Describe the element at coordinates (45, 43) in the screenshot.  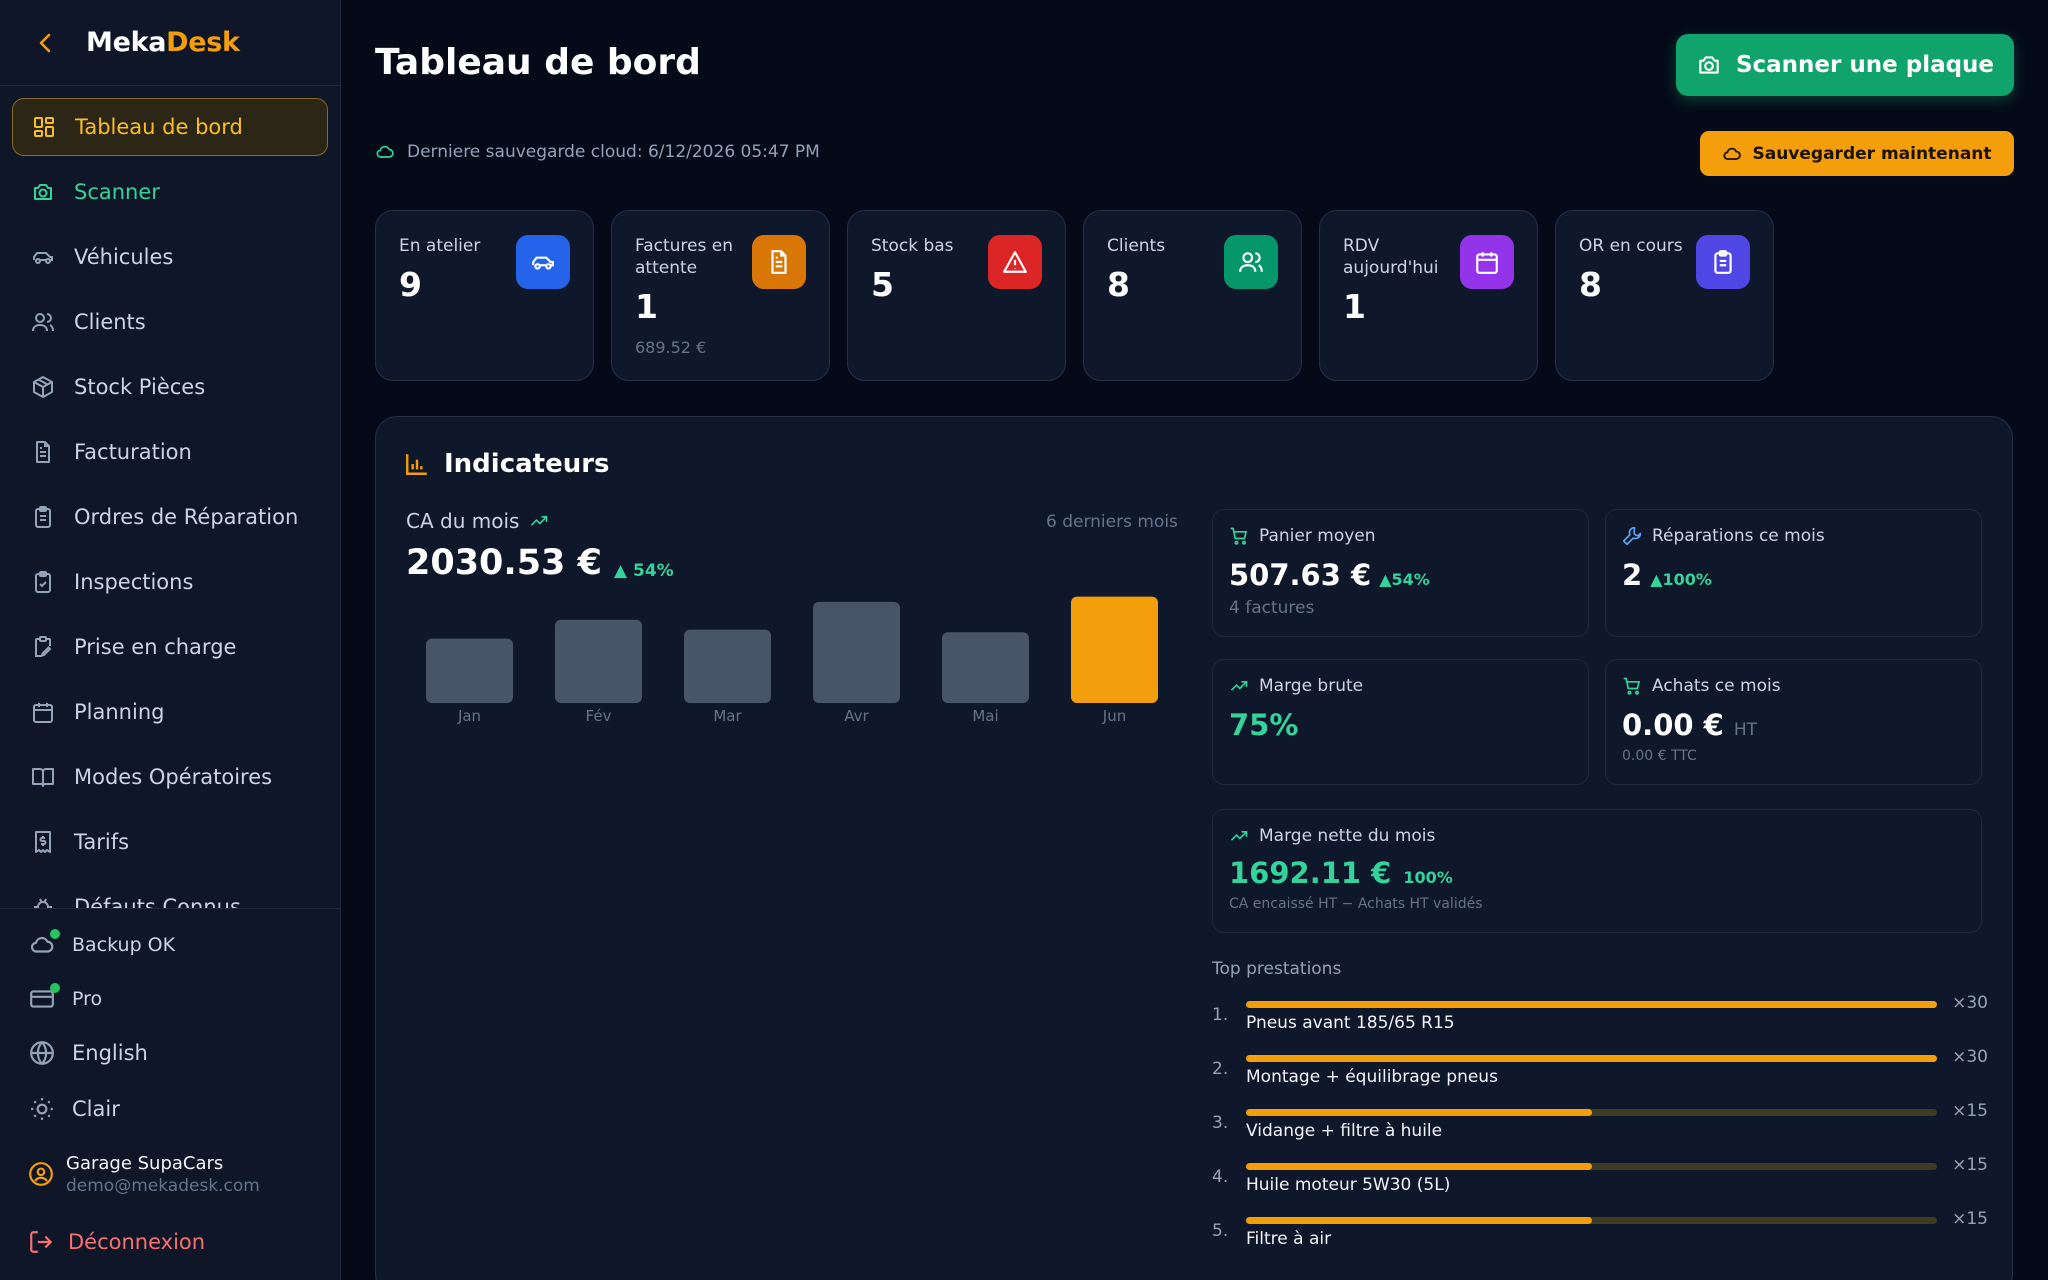
I see `collapse-sidebar-icon` at that location.